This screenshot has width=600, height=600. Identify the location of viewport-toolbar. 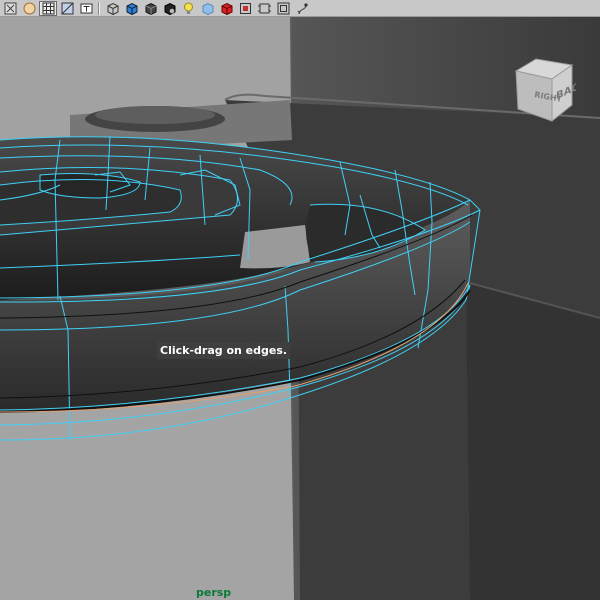
(300, 8).